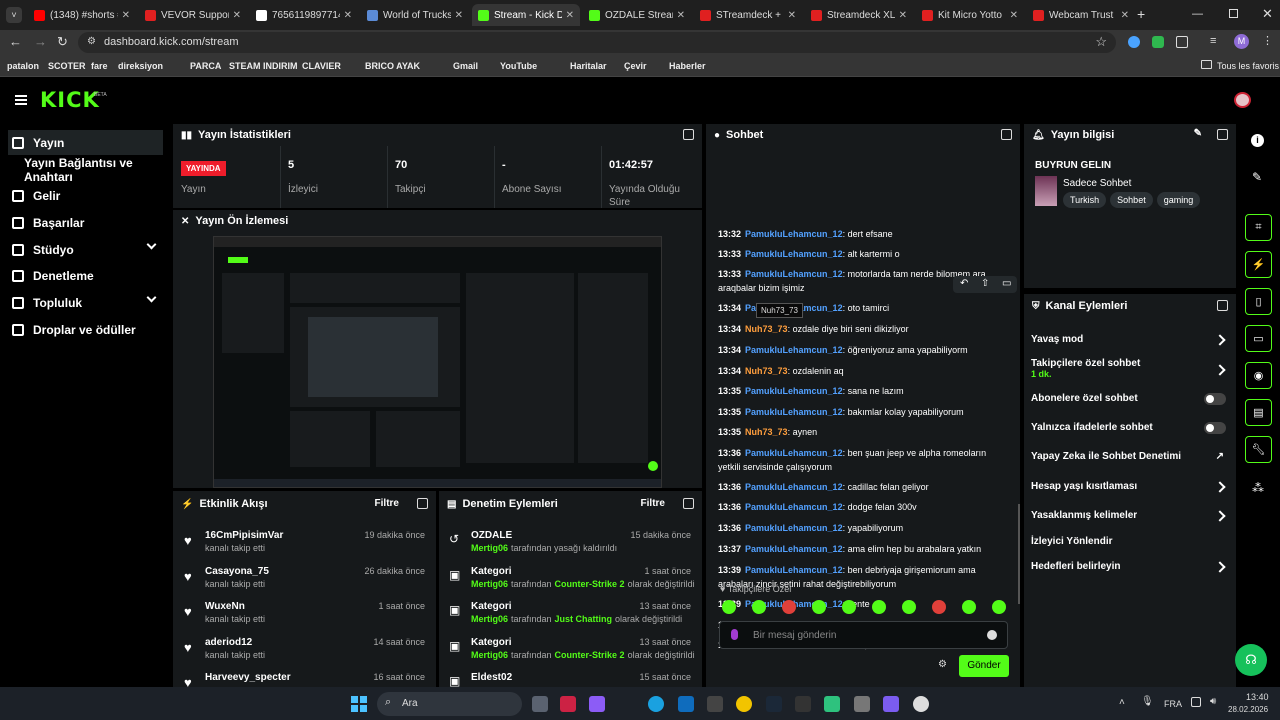 This screenshot has width=1280, height=720. I want to click on start-button, so click(359, 704).